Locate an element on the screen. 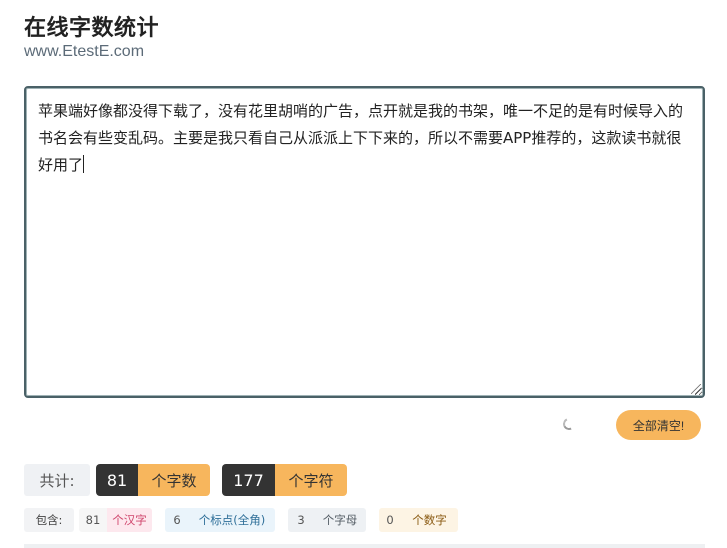 The width and height of the screenshot is (727, 548). page-title: 在线字数统计 is located at coordinates (92, 28).